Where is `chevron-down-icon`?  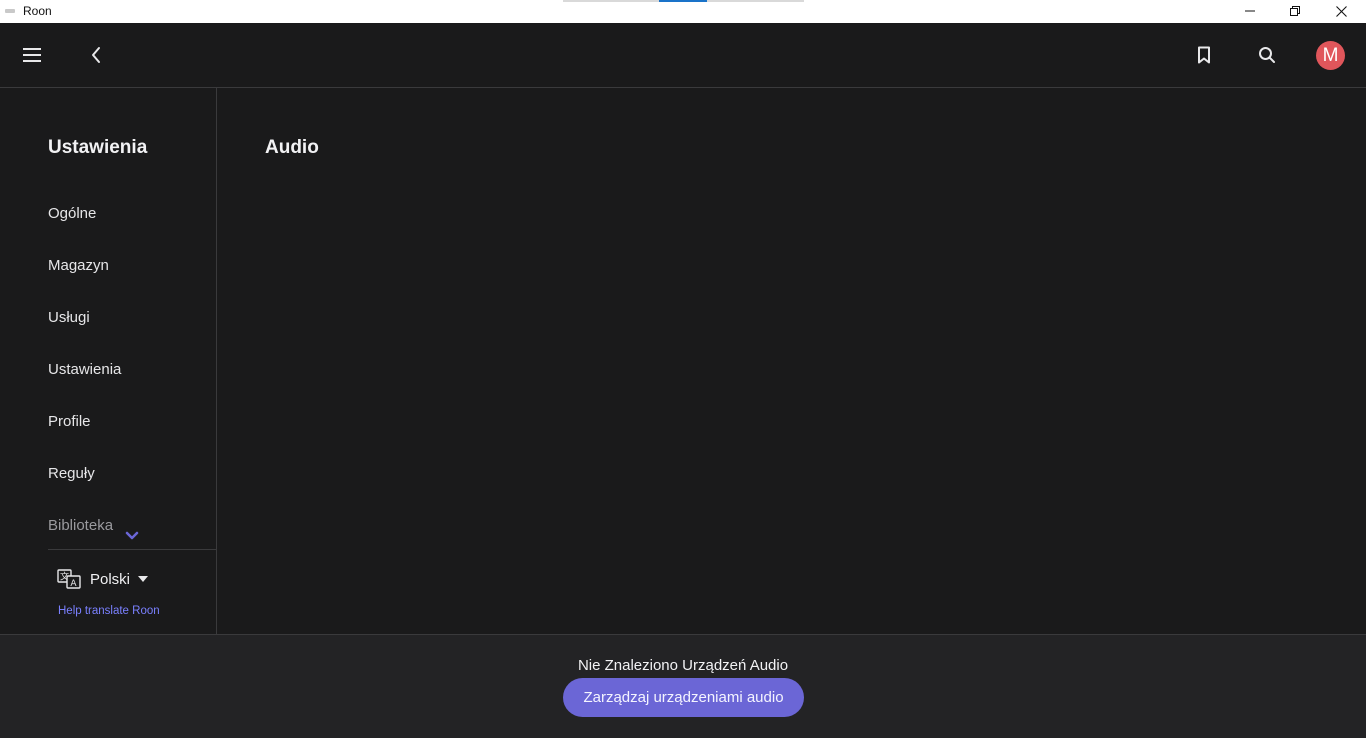
chevron-down-icon is located at coordinates (132, 535).